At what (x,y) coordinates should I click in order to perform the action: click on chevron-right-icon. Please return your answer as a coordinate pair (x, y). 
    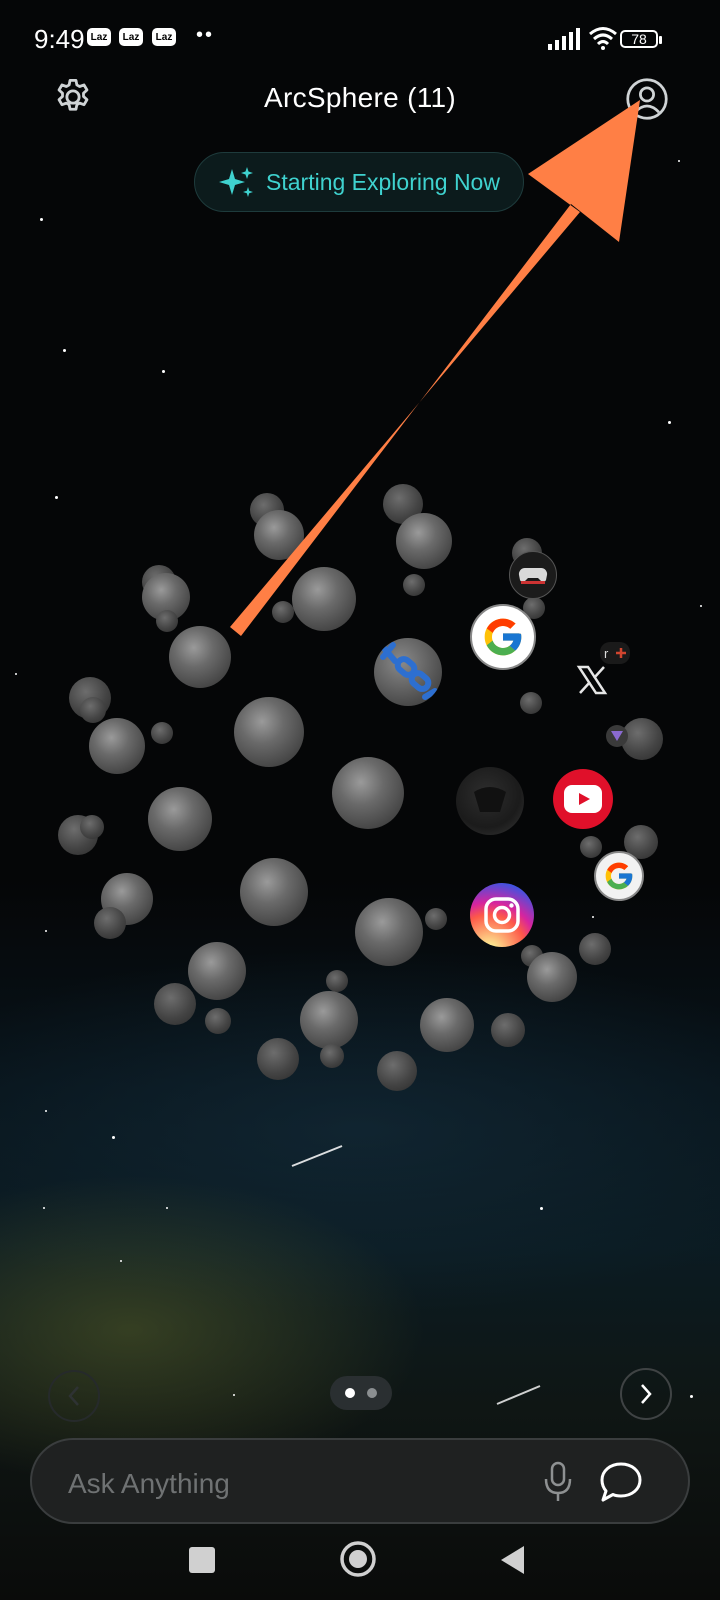
    Looking at the image, I should click on (646, 1394).